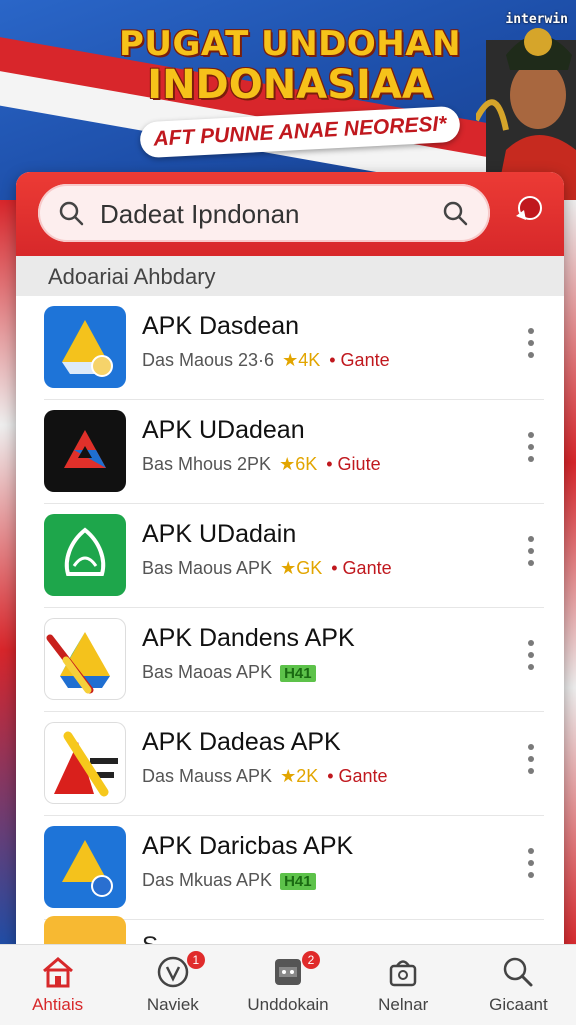 Image resolution: width=576 pixels, height=1025 pixels. What do you see at coordinates (294, 764) in the screenshot?
I see `list-item: APK Dadeas APK Das Mauss APK ★2K • Gante` at bounding box center [294, 764].